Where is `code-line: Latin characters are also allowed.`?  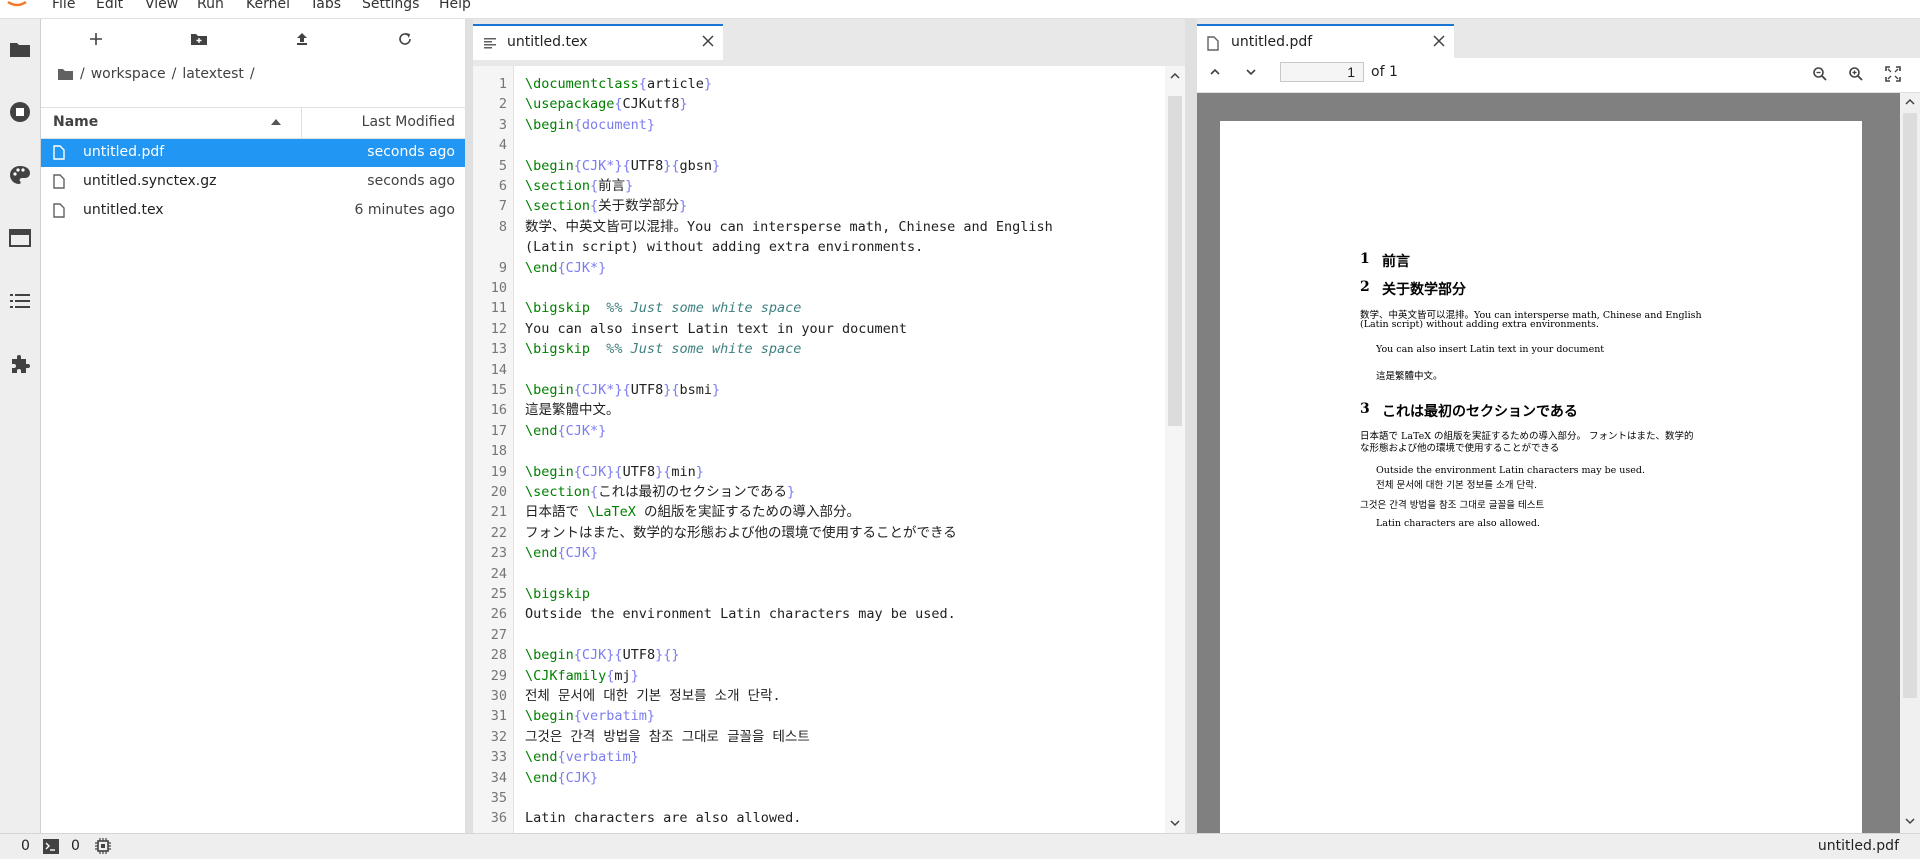 code-line: Latin characters are also allowed. is located at coordinates (663, 818).